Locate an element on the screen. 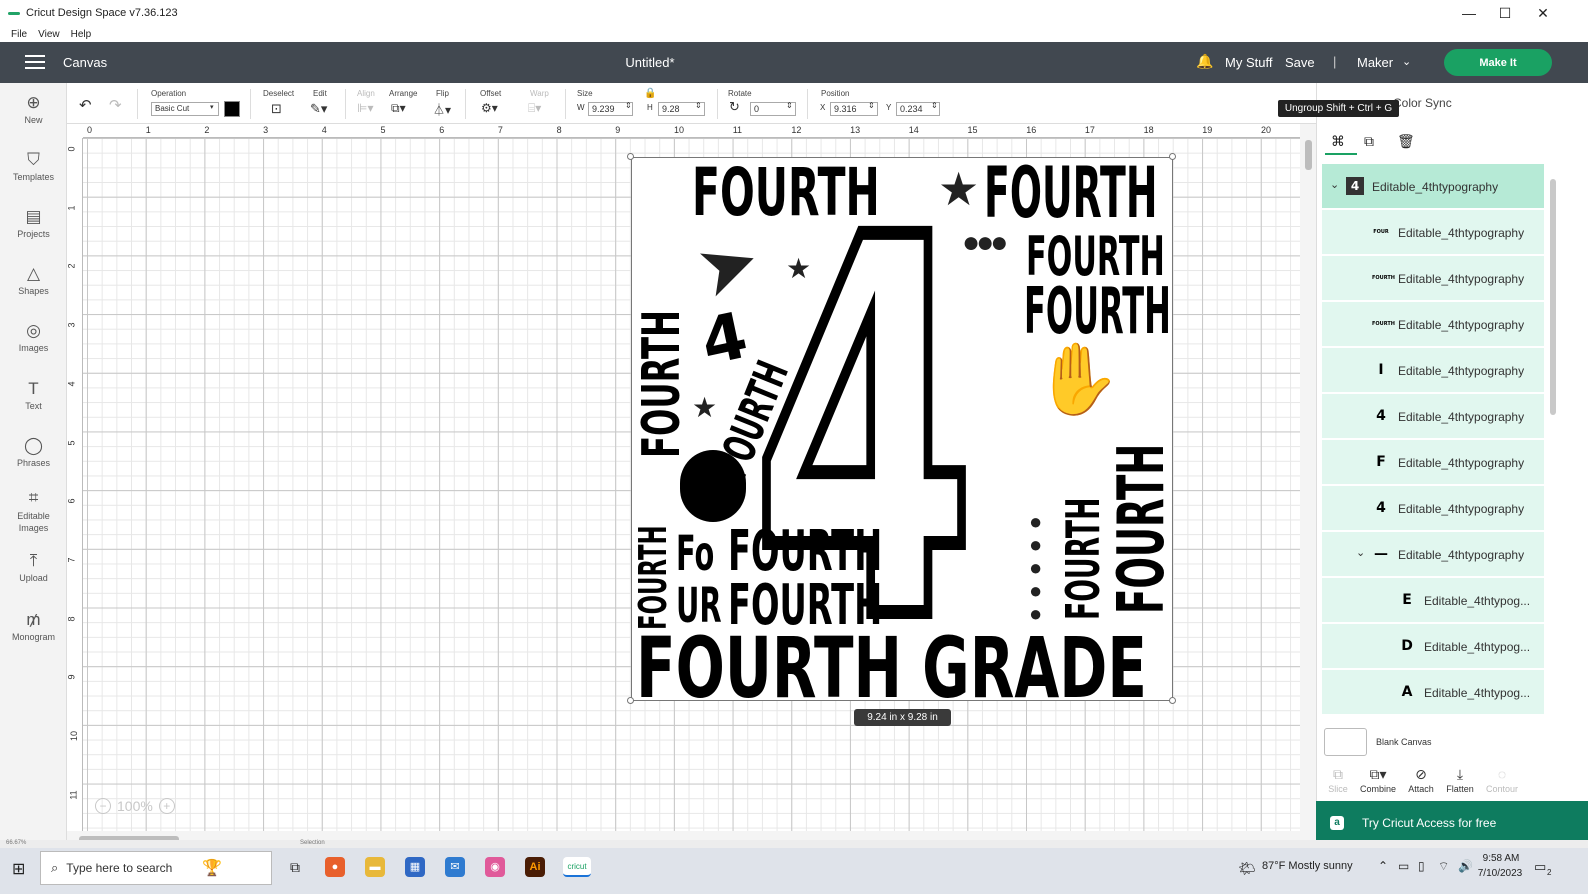 Image resolution: width=1588 pixels, height=894 pixels. volume-icon: 🔊 is located at coordinates (1465, 866).